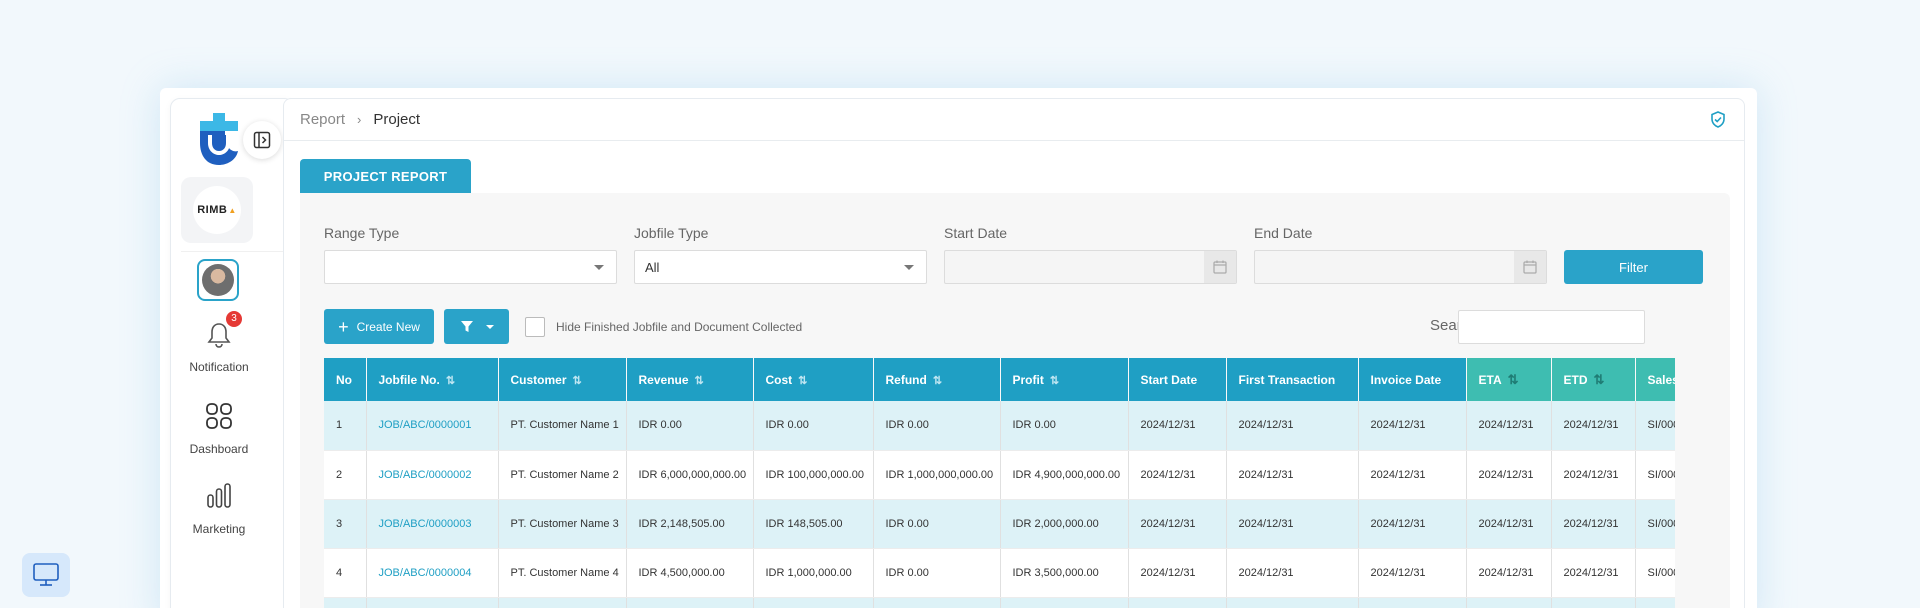  I want to click on sidebar-collapse-button, so click(262, 140).